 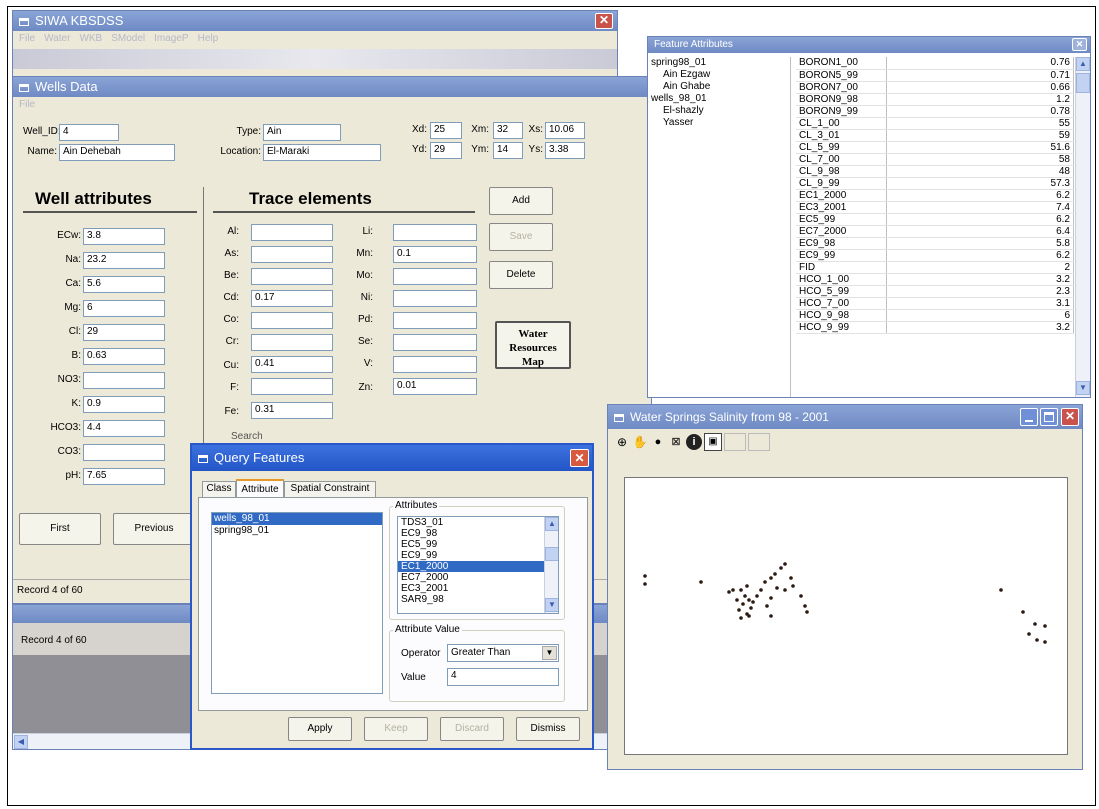 I want to click on attr-hco3-field: 4.4, so click(x=124, y=428).